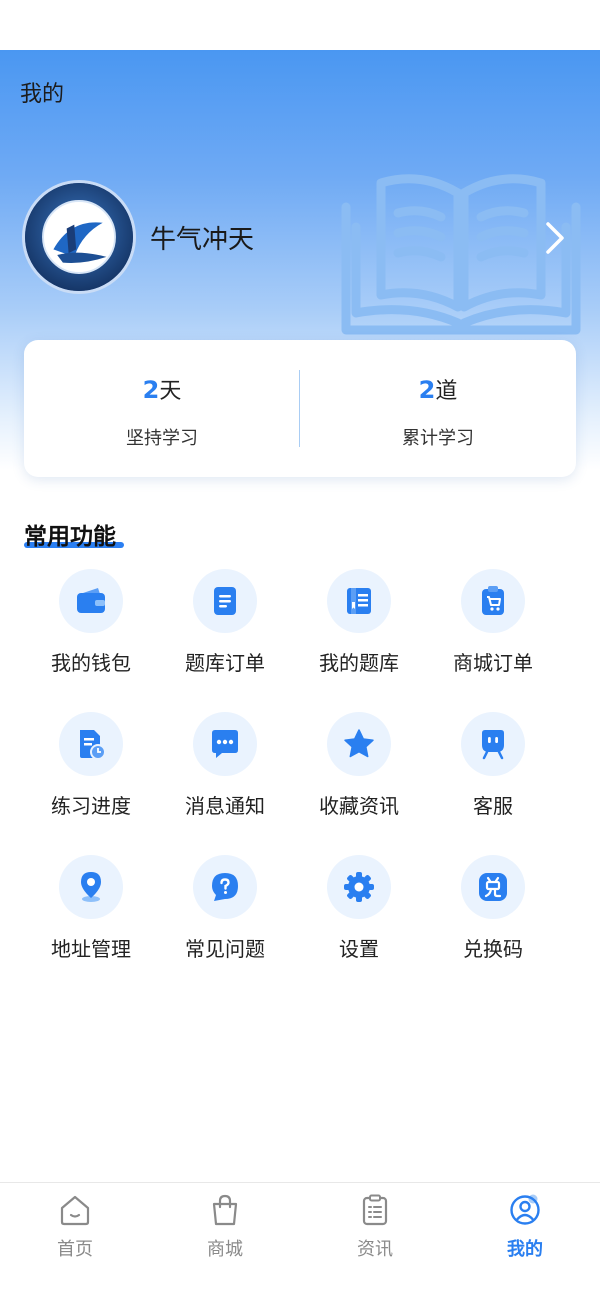 The width and height of the screenshot is (600, 1315). I want to click on function-settings: 设置, so click(359, 915).